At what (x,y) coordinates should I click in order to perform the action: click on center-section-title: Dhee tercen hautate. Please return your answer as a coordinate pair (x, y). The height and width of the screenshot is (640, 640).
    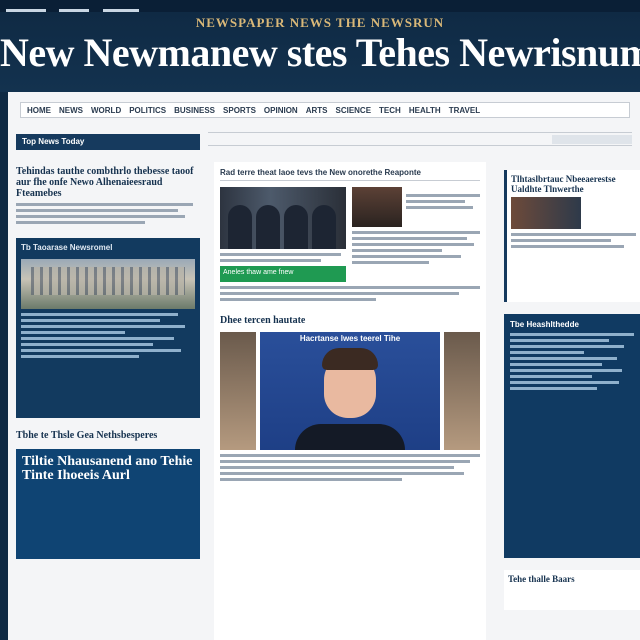
    Looking at the image, I should click on (350, 320).